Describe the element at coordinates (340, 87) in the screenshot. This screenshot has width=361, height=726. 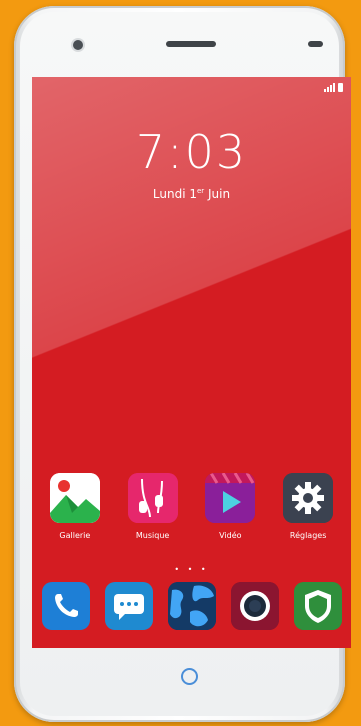
I see `battery-icon` at that location.